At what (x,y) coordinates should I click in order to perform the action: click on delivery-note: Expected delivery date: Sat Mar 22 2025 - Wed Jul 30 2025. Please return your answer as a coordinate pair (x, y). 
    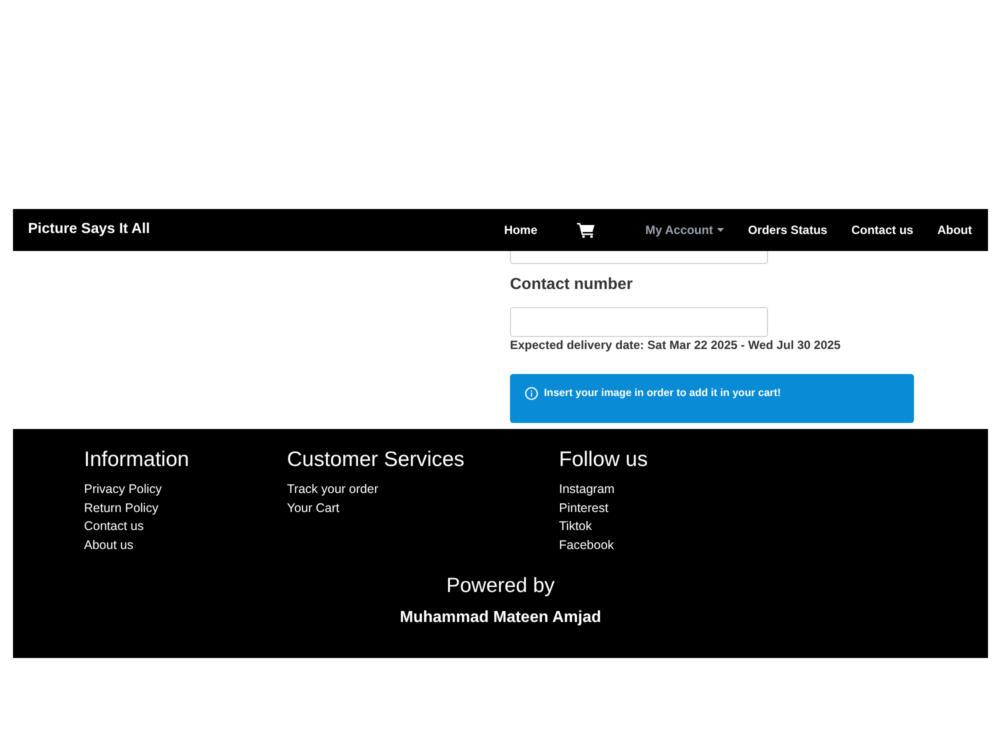
    Looking at the image, I should click on (676, 345).